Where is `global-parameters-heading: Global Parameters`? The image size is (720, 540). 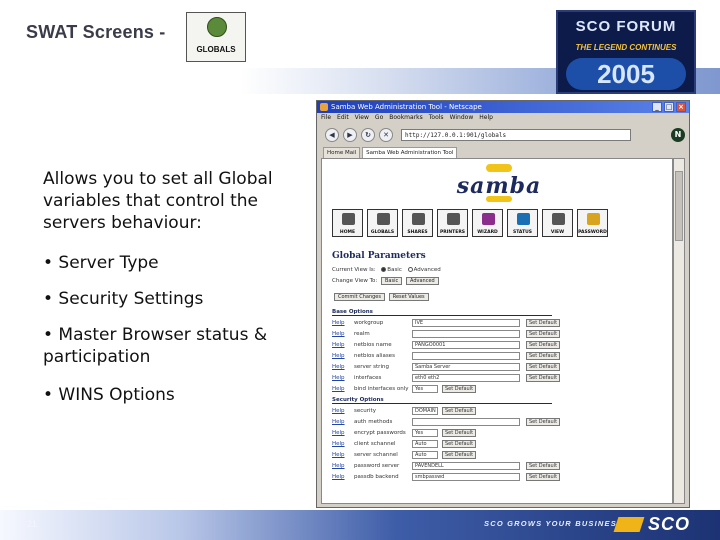
global-parameters-heading: Global Parameters is located at coordinates (379, 256).